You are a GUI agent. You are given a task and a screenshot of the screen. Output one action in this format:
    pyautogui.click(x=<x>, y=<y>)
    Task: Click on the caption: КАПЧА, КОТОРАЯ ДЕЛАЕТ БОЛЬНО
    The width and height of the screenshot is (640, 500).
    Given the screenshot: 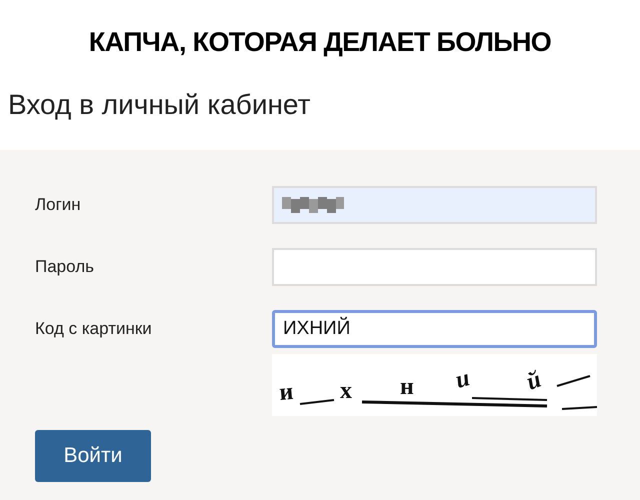 What is the action you would take?
    pyautogui.click(x=320, y=42)
    